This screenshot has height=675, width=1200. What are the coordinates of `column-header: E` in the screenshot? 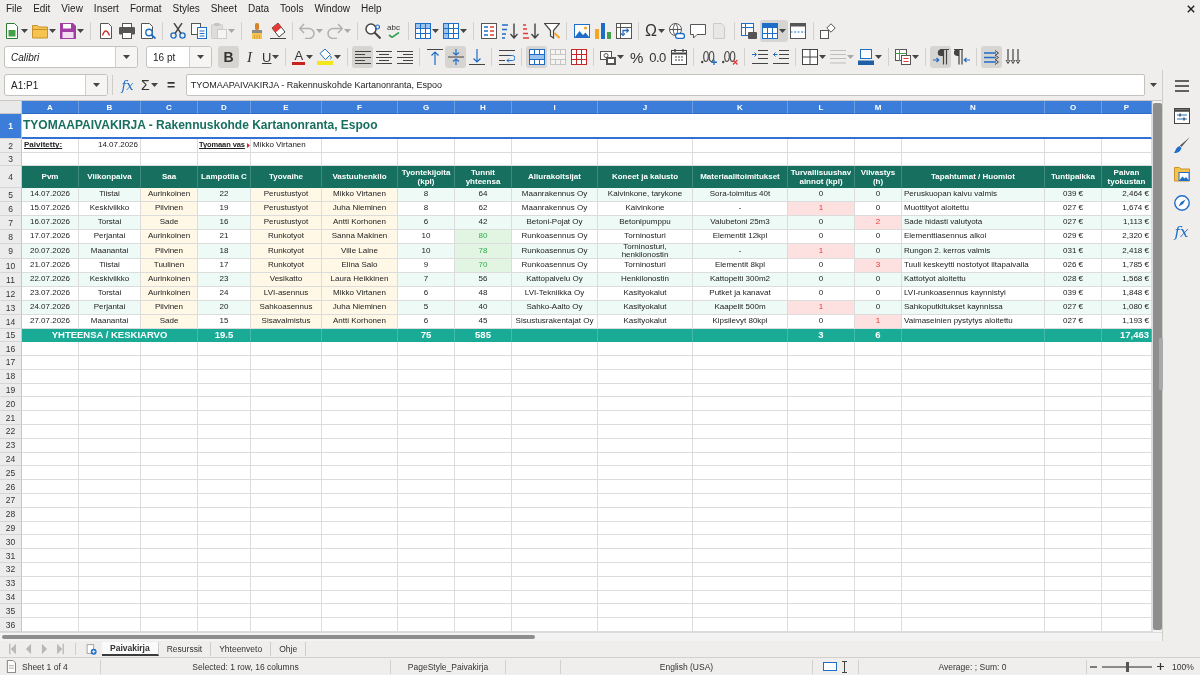 It's located at (286, 107).